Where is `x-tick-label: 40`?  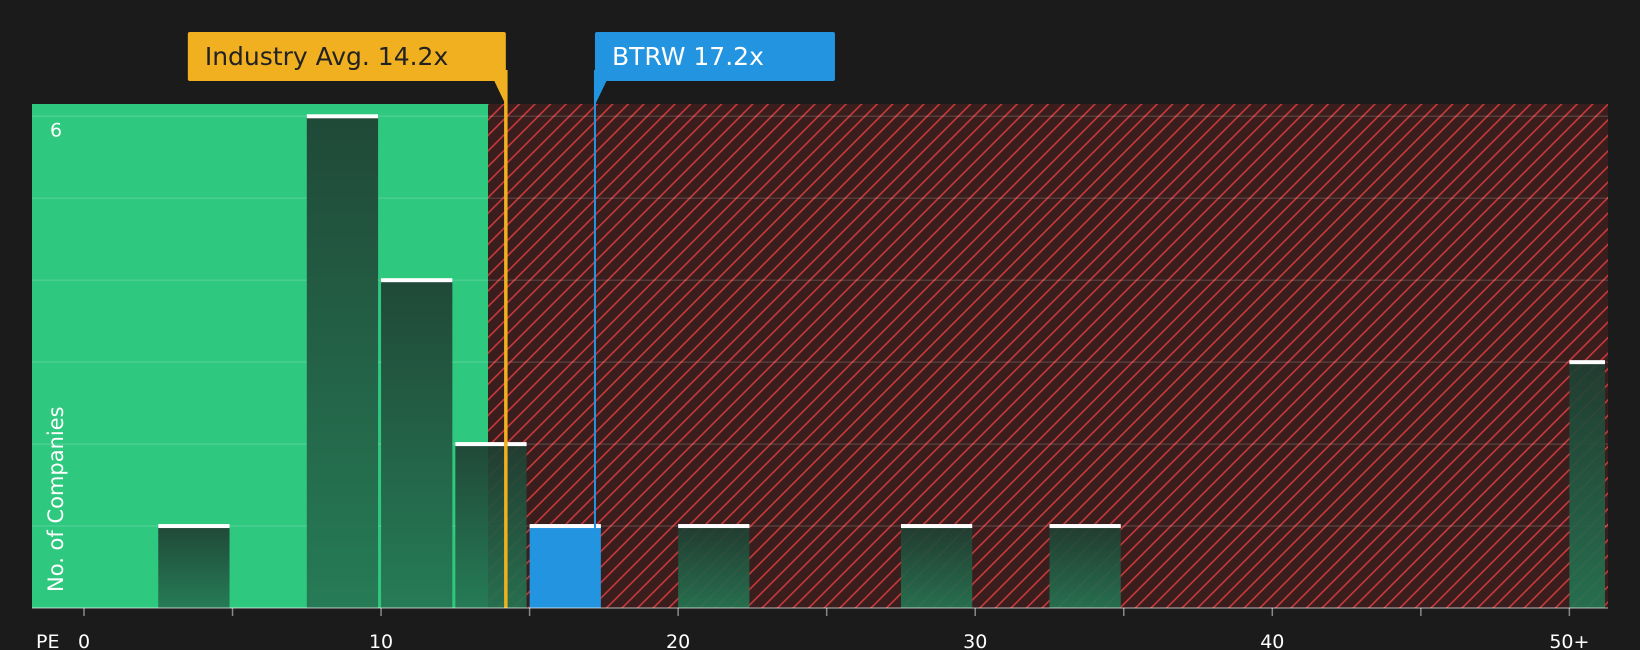
x-tick-label: 40 is located at coordinates (1272, 640).